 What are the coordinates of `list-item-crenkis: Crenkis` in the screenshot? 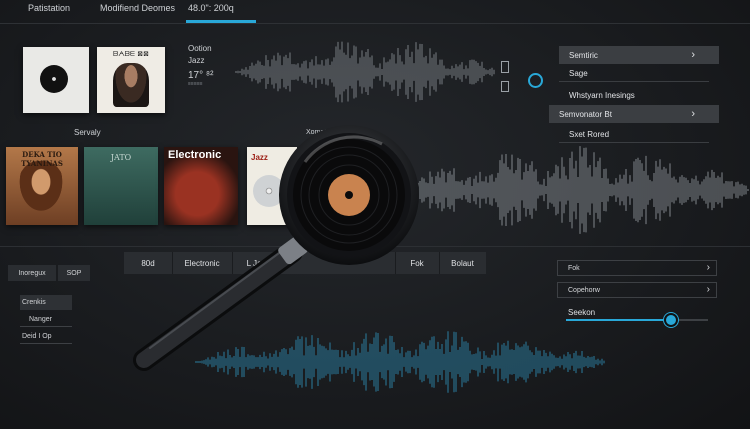 It's located at (46, 302).